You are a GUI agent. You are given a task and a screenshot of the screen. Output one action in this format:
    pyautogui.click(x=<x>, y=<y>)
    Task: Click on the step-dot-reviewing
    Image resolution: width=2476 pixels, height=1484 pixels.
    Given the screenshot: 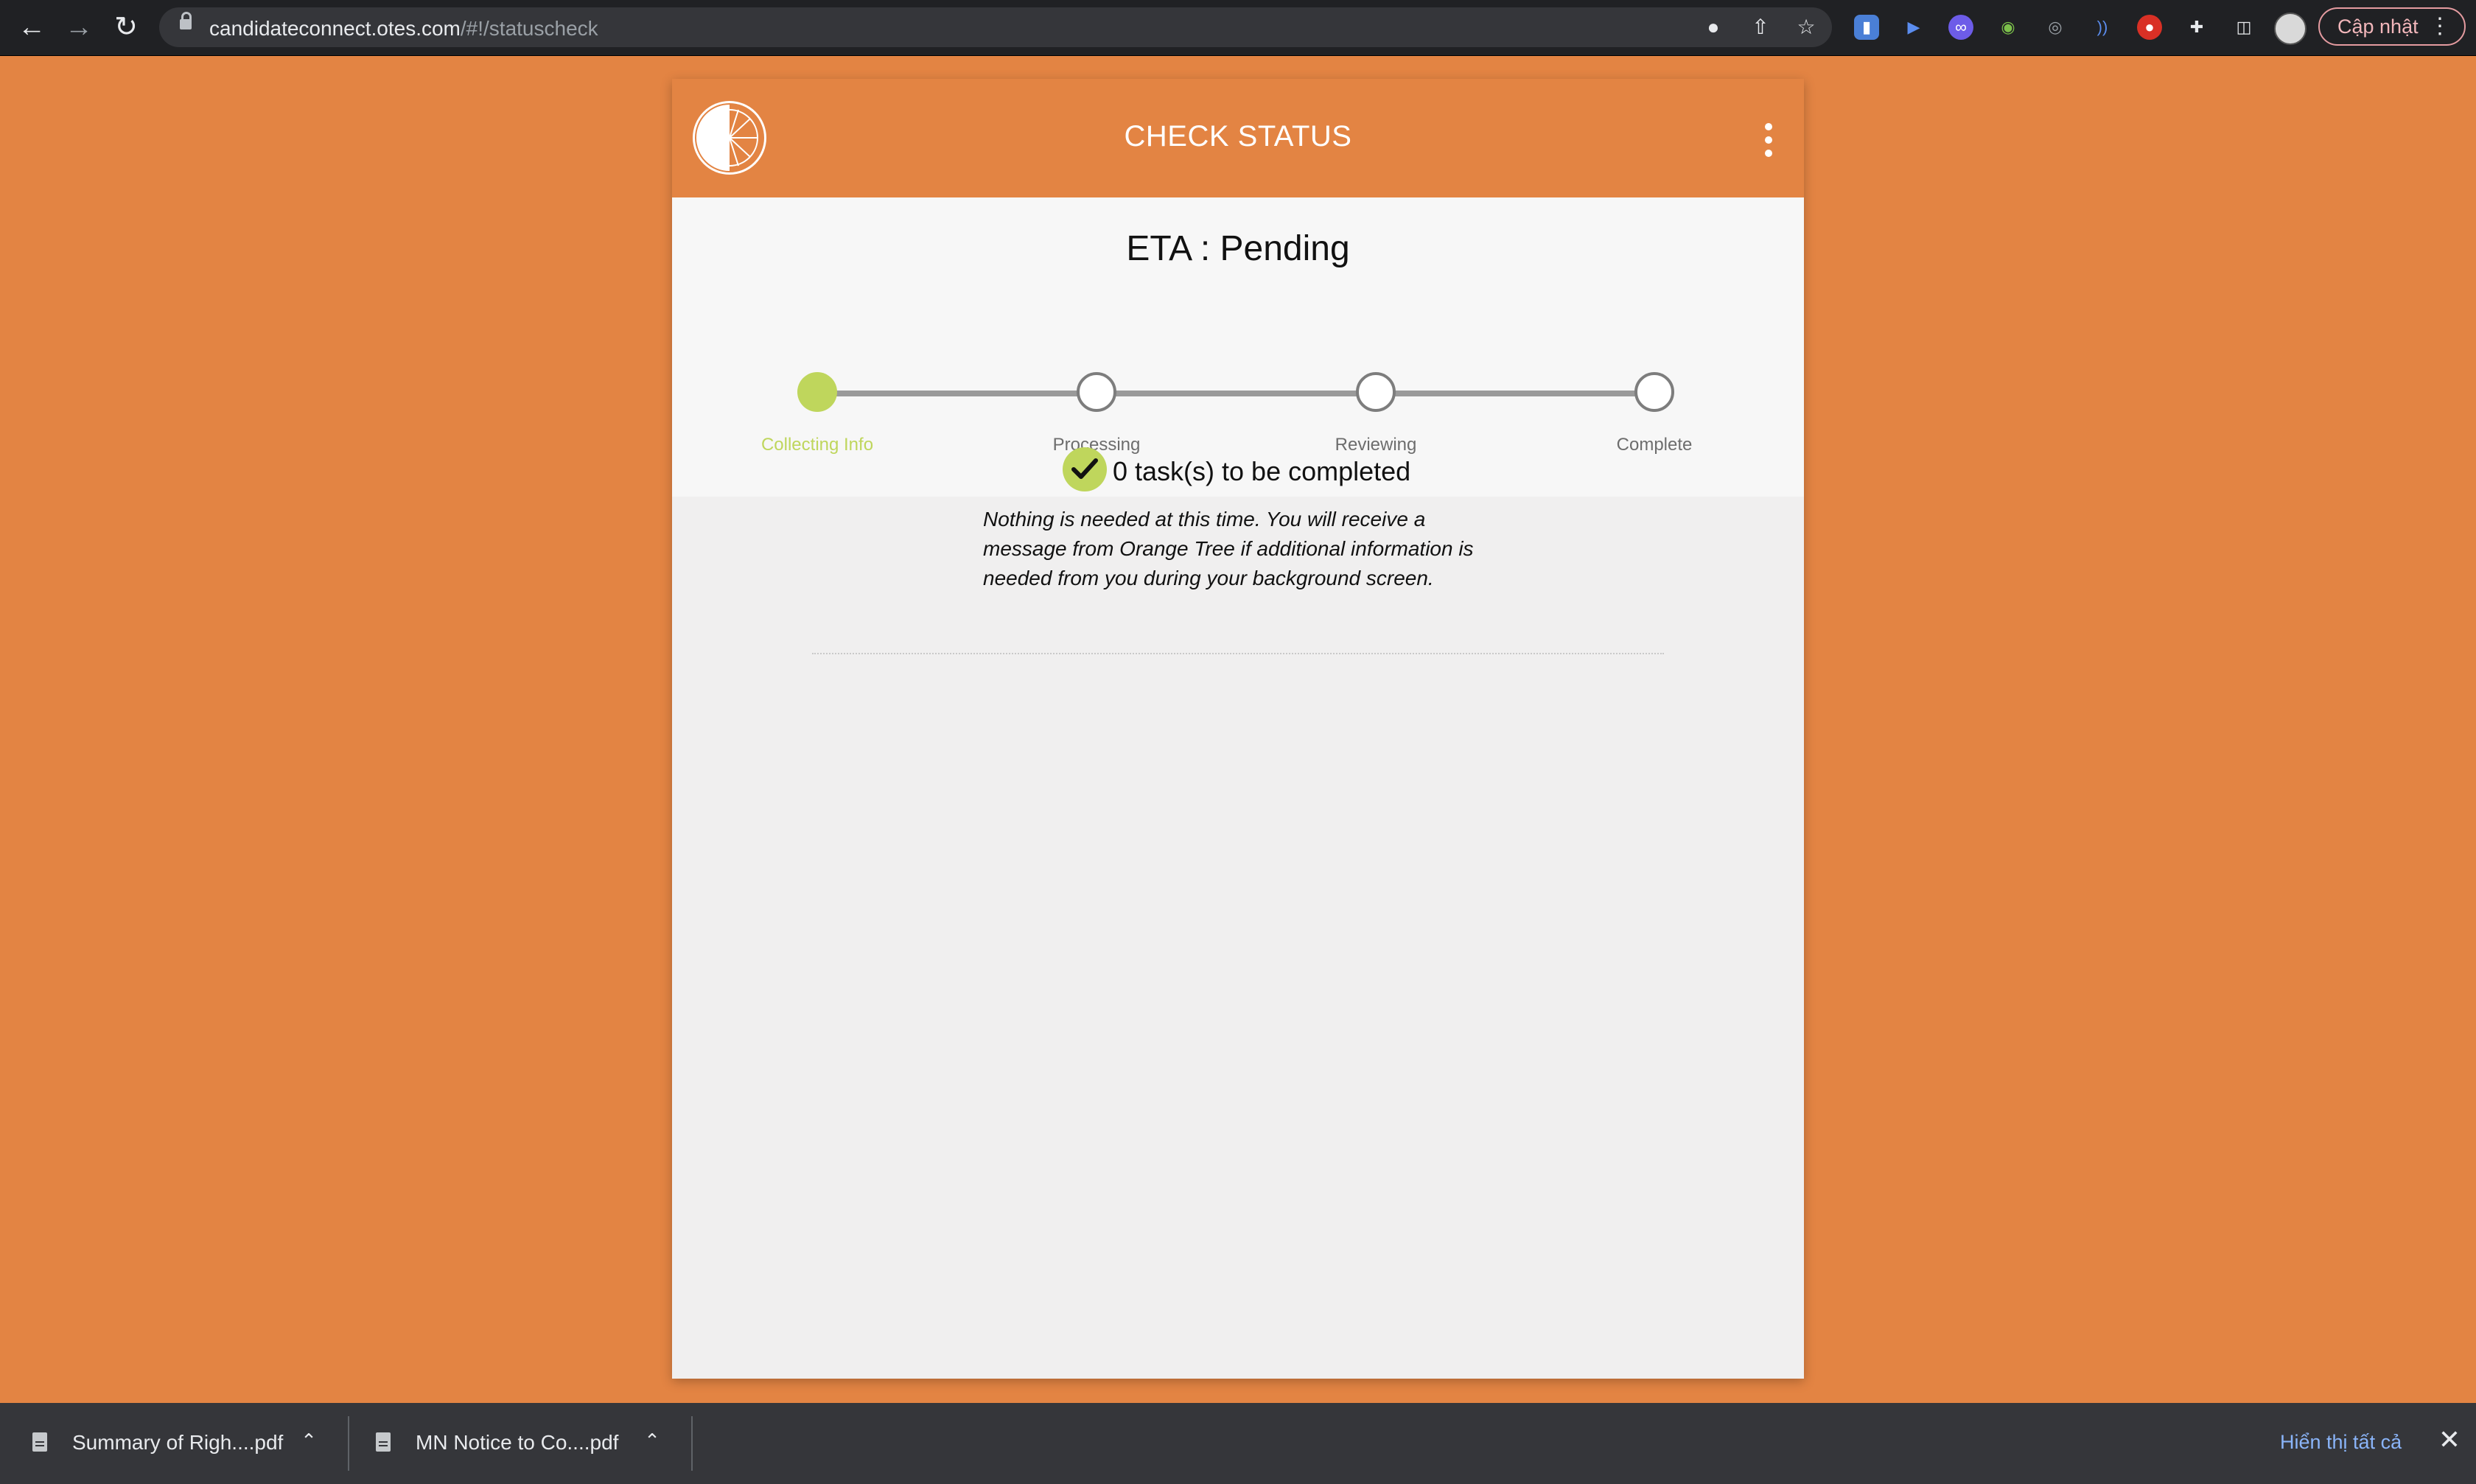 What is the action you would take?
    pyautogui.click(x=1376, y=392)
    